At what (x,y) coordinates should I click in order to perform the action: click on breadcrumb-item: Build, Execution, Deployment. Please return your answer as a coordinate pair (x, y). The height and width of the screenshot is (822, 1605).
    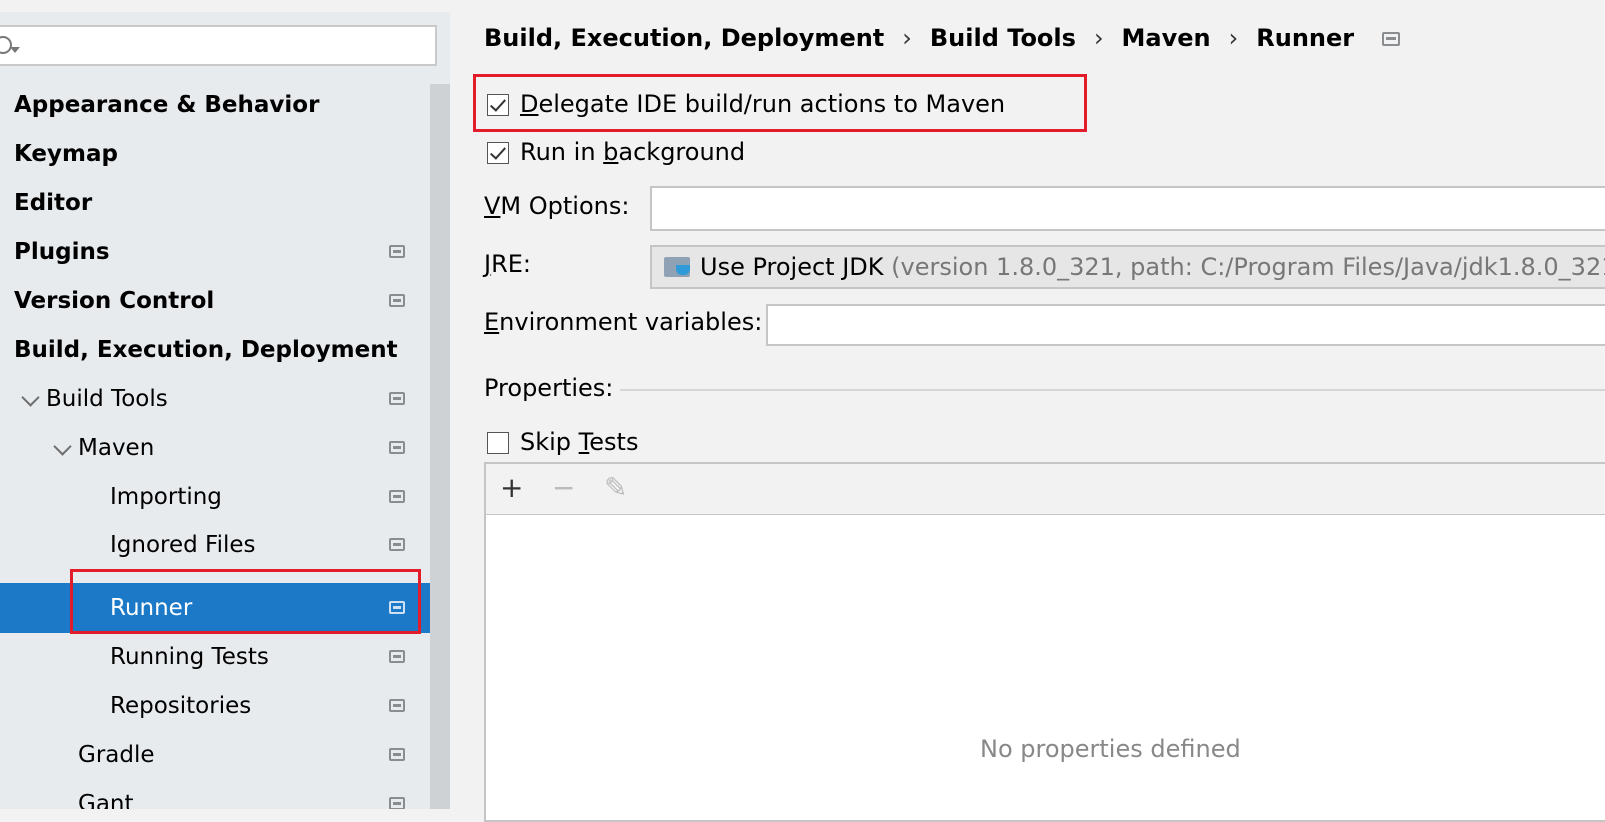
    Looking at the image, I should click on (684, 38).